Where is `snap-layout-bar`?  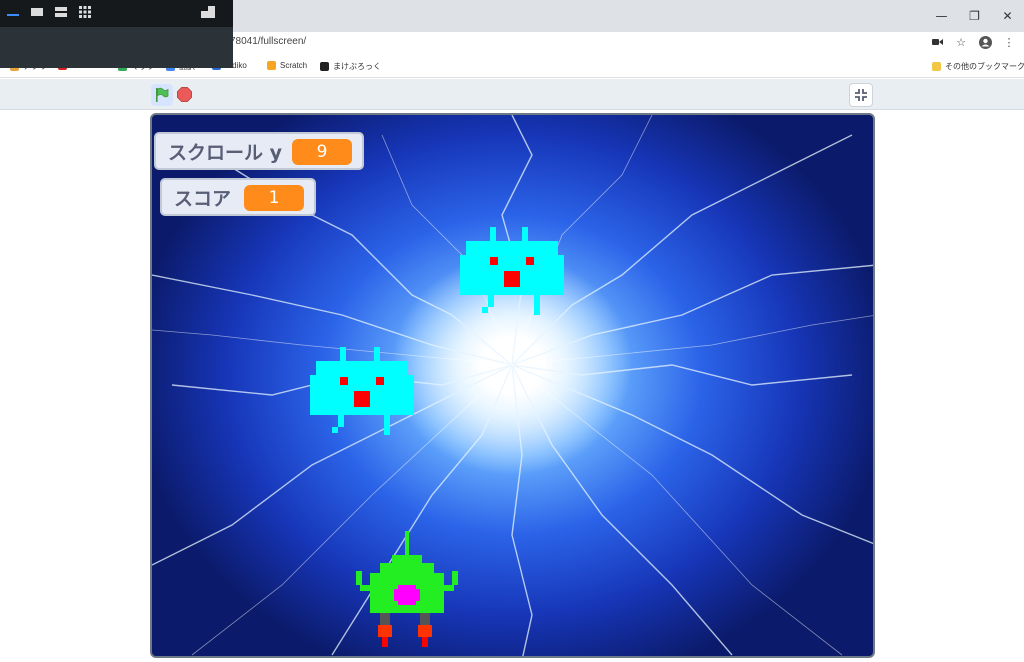
snap-layout-bar is located at coordinates (116, 13).